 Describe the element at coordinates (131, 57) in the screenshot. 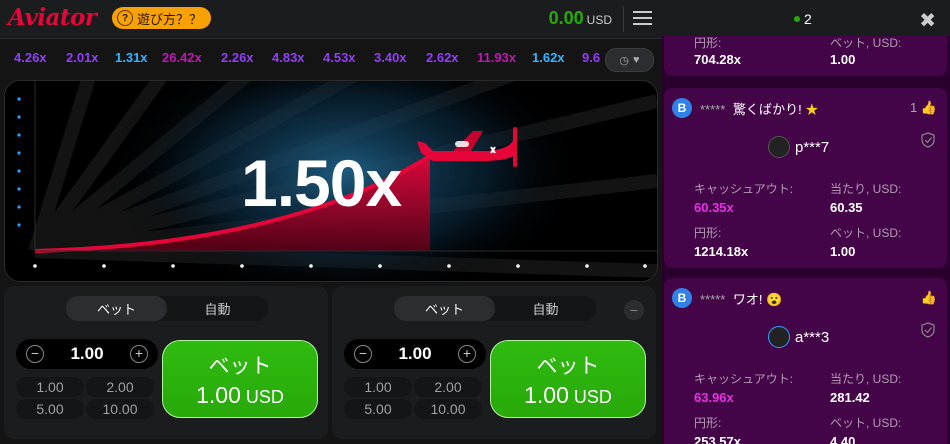

I see `history-item: 1.31x` at that location.